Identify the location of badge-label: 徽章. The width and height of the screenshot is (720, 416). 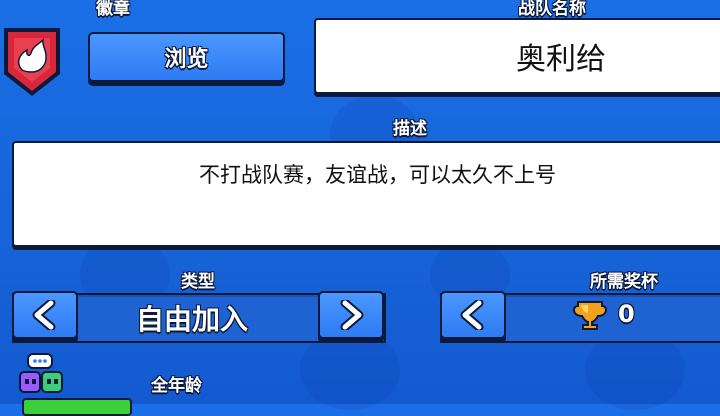
(113, 9).